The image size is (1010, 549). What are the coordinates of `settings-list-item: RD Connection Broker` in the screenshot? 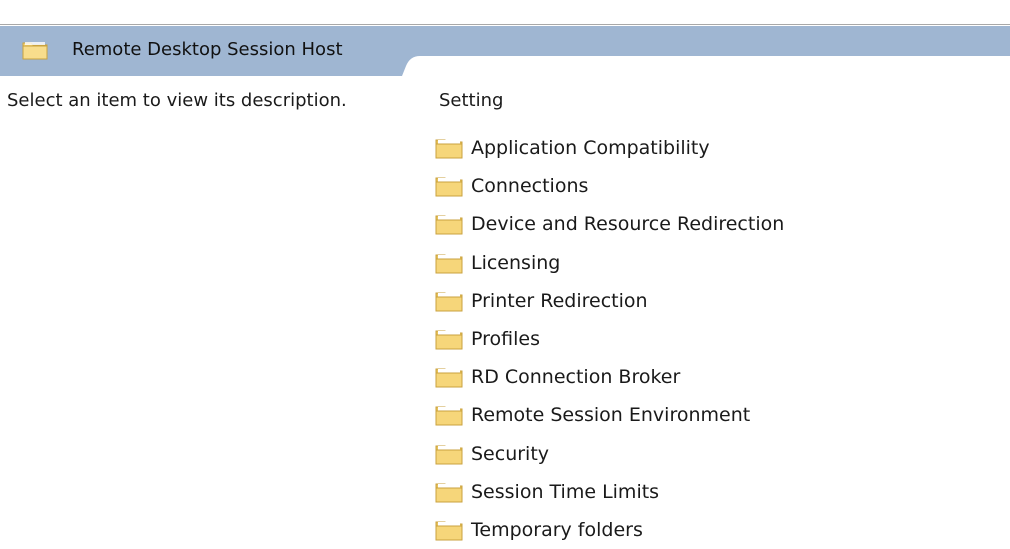 It's located at (607, 377).